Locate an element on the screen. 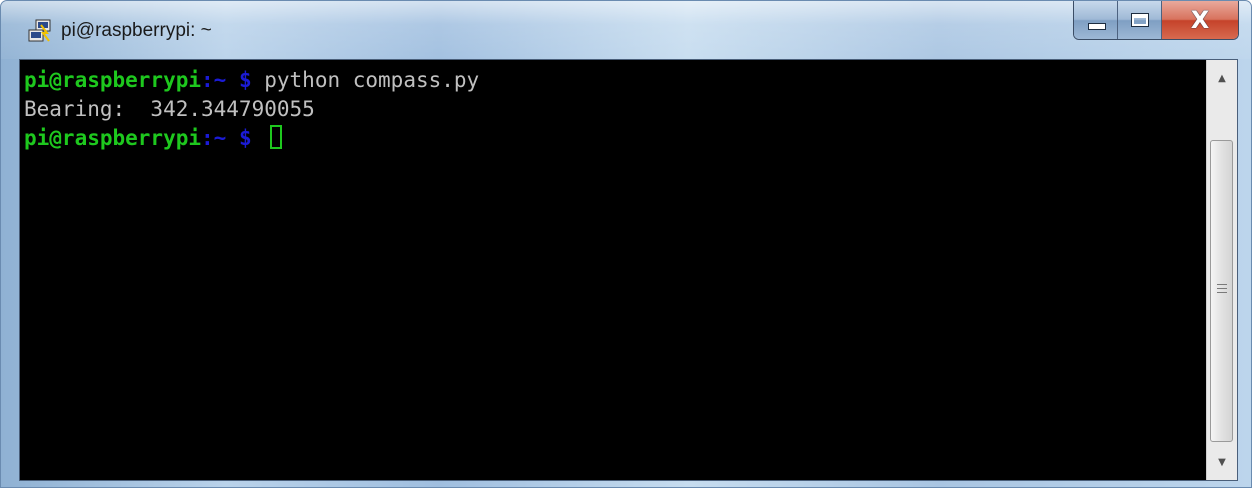 The width and height of the screenshot is (1252, 488). close-icon: X is located at coordinates (1200, 20).